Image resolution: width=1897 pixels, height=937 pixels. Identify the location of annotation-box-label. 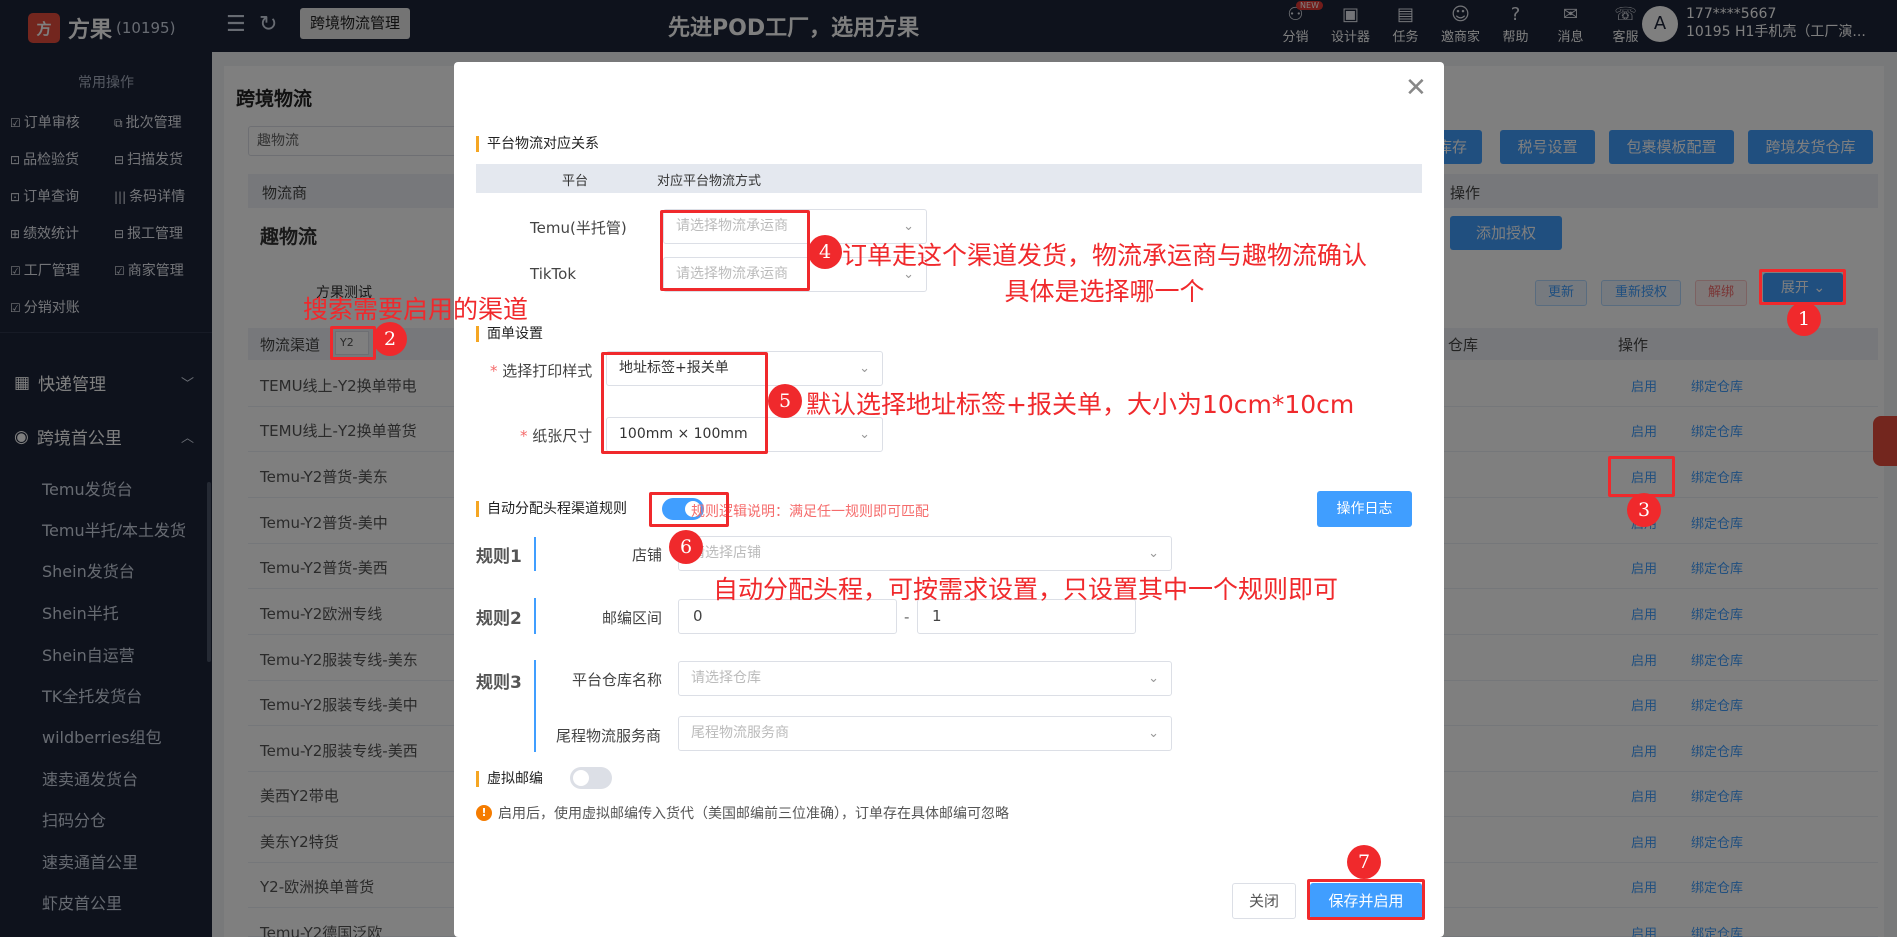
(684, 403).